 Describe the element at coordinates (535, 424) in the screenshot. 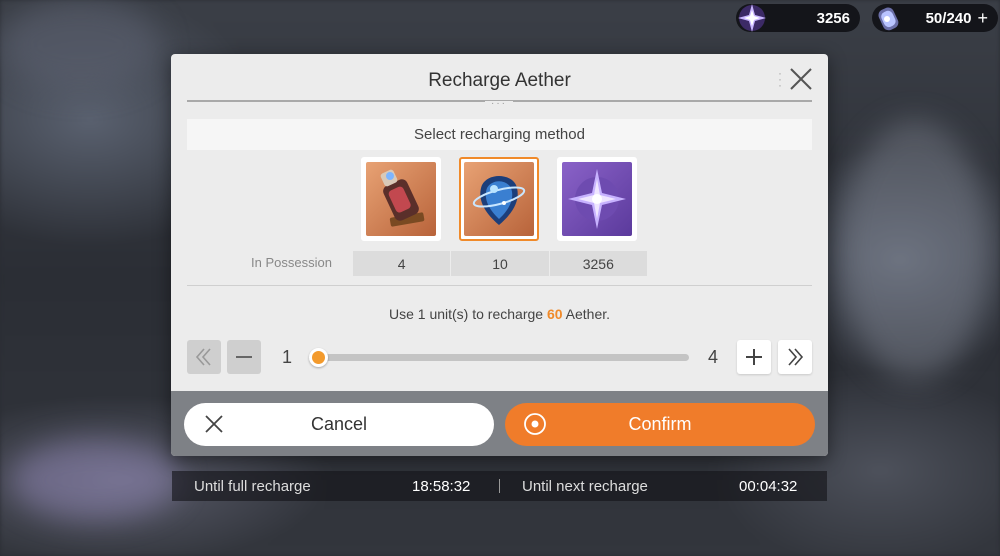

I see `confirm-circle-icon` at that location.